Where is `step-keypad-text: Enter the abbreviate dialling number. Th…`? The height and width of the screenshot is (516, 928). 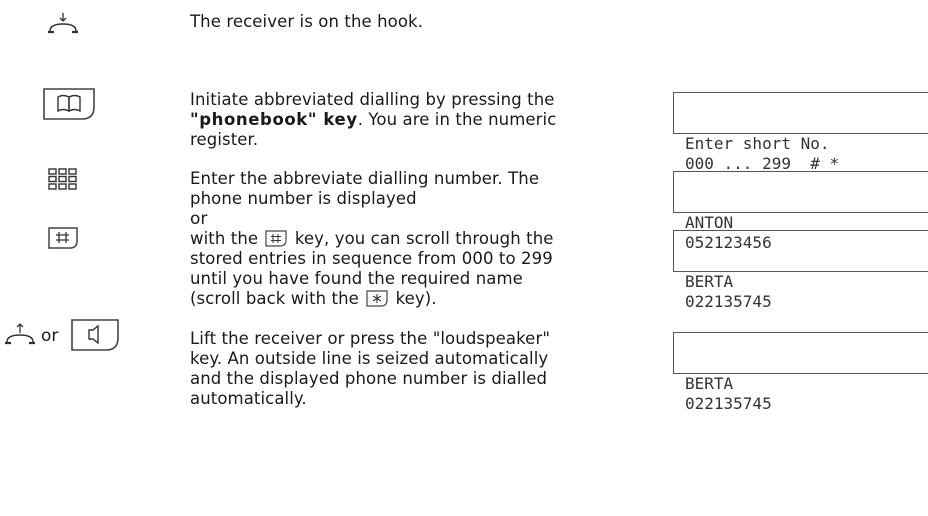
step-keypad-text: Enter the abbreviate dialling number. Th… is located at coordinates (365, 188).